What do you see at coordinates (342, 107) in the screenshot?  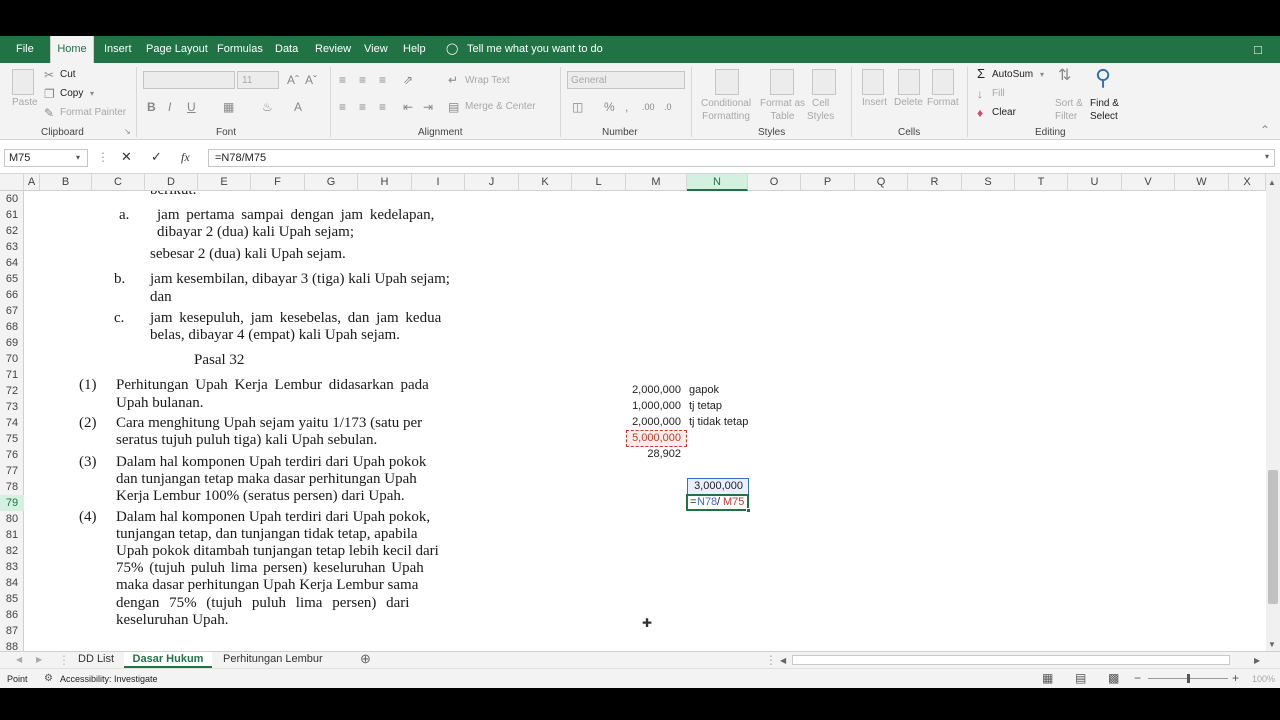 I see `align-left-icon: ≡` at bounding box center [342, 107].